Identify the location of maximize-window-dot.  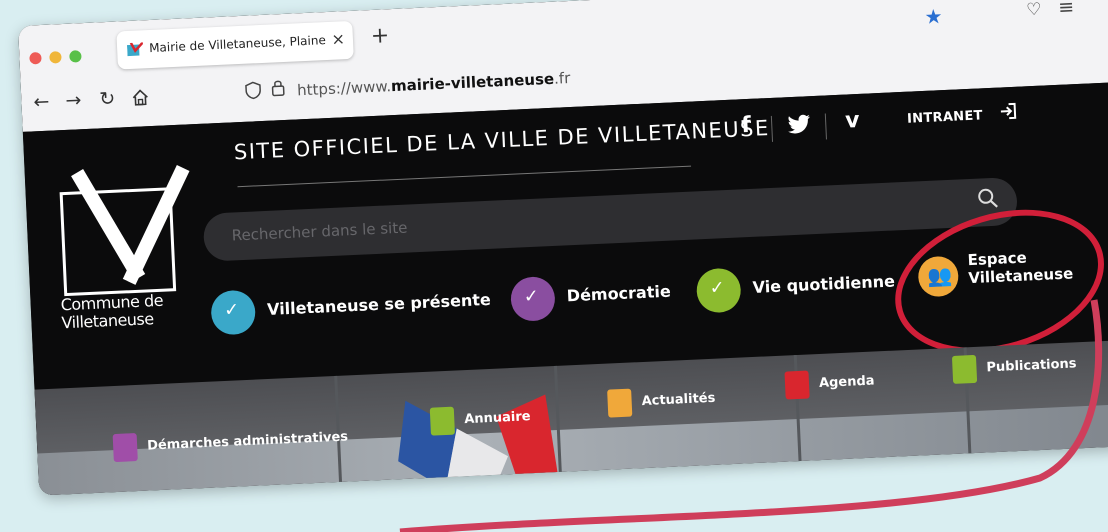
(75, 56).